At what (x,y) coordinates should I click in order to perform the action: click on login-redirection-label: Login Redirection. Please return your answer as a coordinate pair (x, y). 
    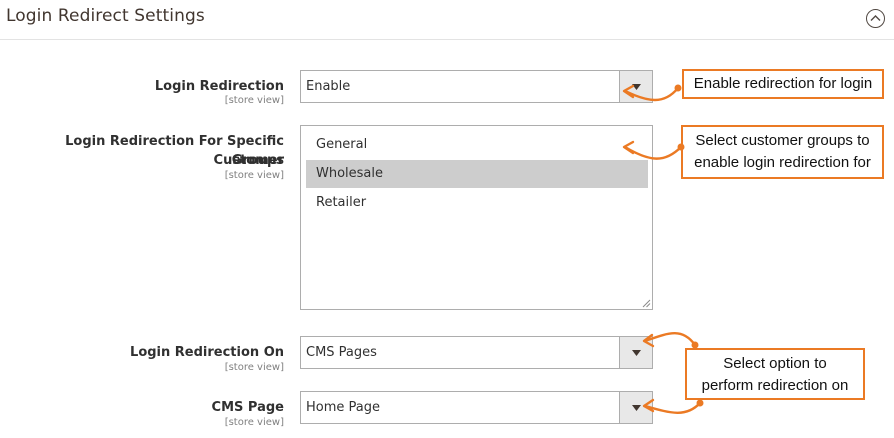
    Looking at the image, I should click on (219, 86).